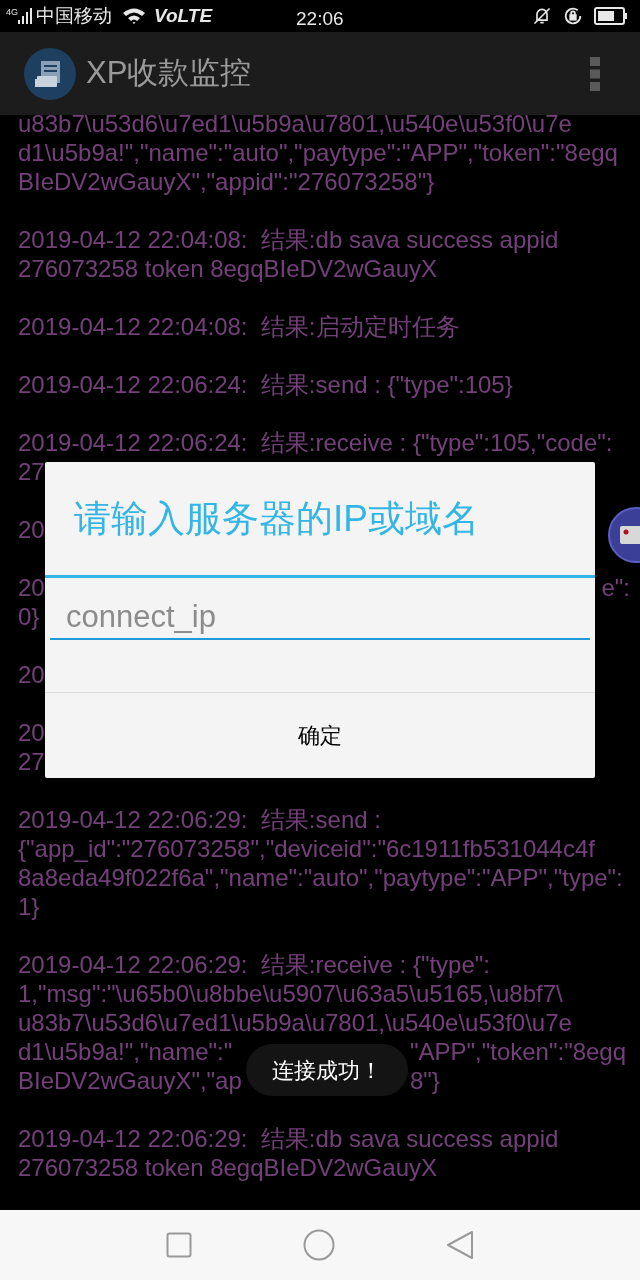 This screenshot has height=1280, width=640. What do you see at coordinates (611, 16) in the screenshot?
I see `battery-icon` at bounding box center [611, 16].